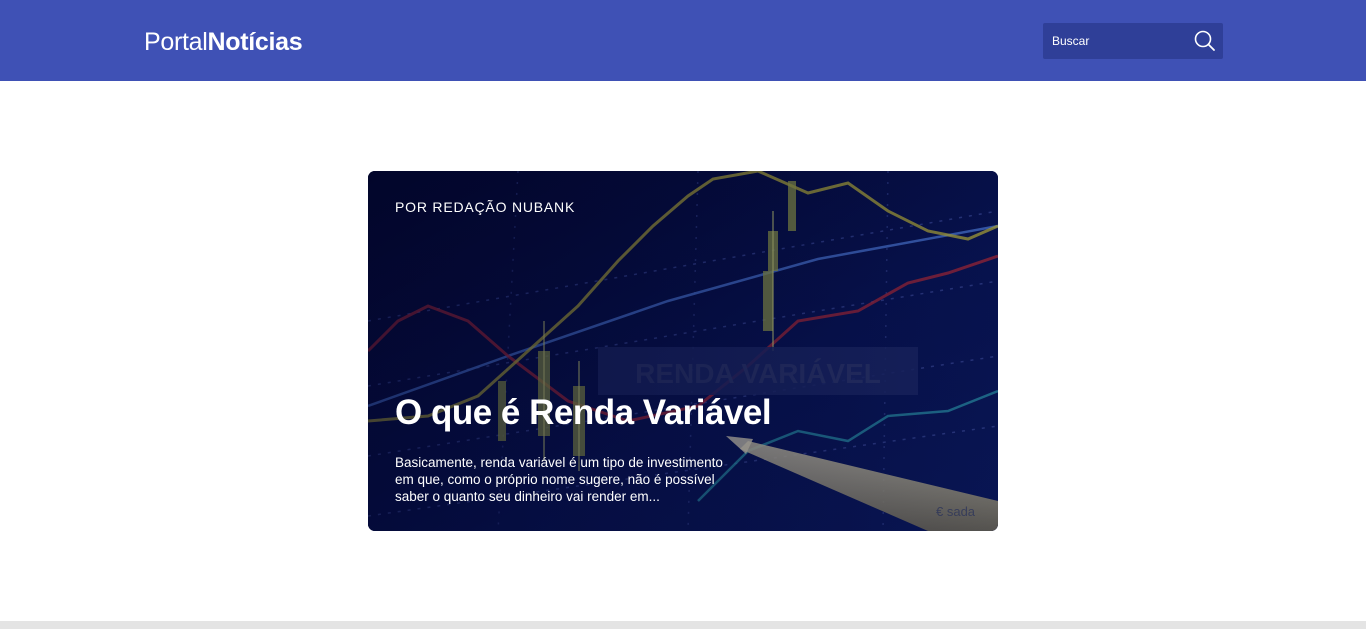 The height and width of the screenshot is (629, 1366). I want to click on site-logo: PortalNotícias, so click(223, 42).